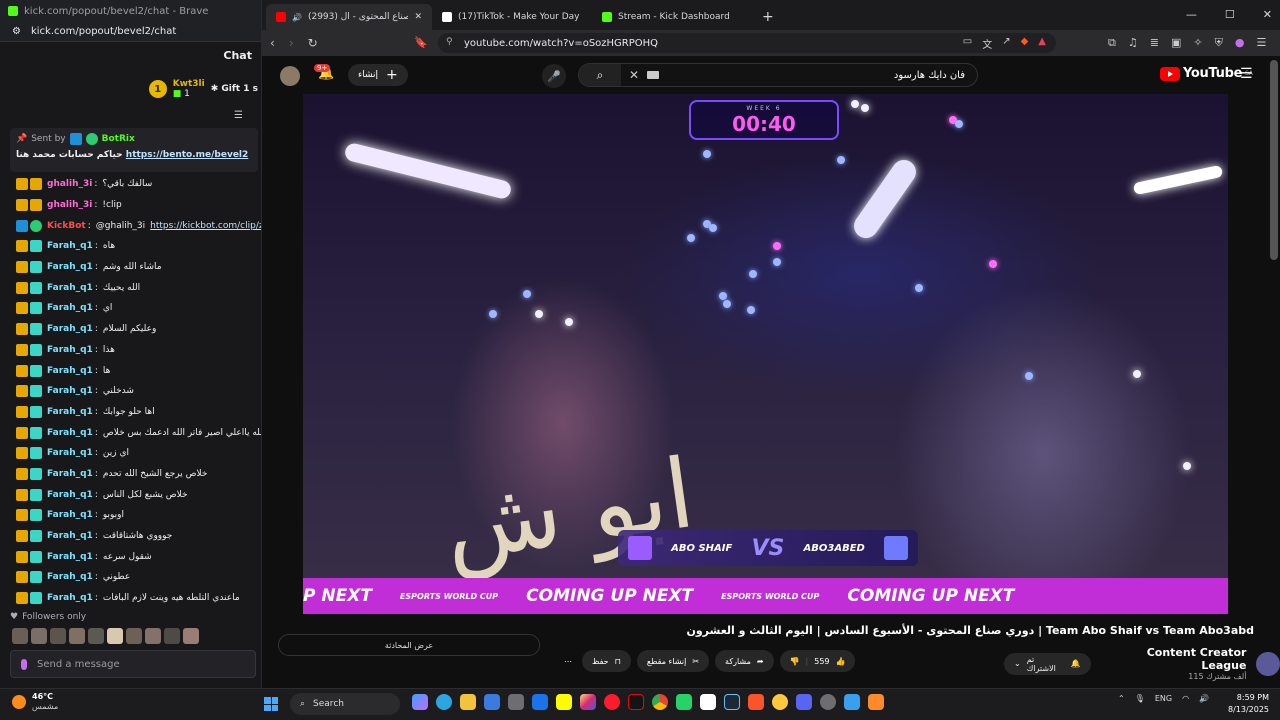 The width and height of the screenshot is (1280, 720). I want to click on chat-username: ghalih_3i, so click(69, 205).